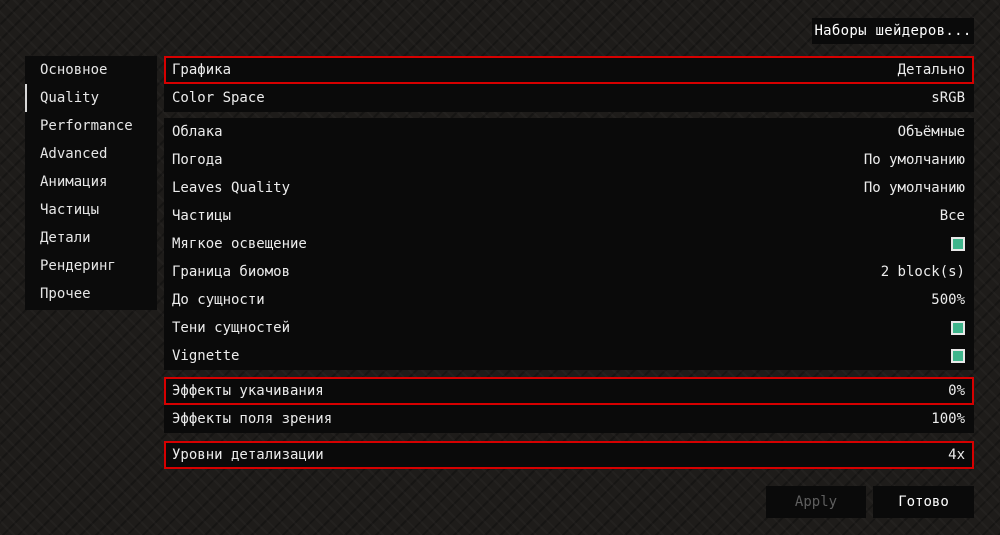  Describe the element at coordinates (931, 70) in the screenshot. I see `setting-value: Детально` at that location.